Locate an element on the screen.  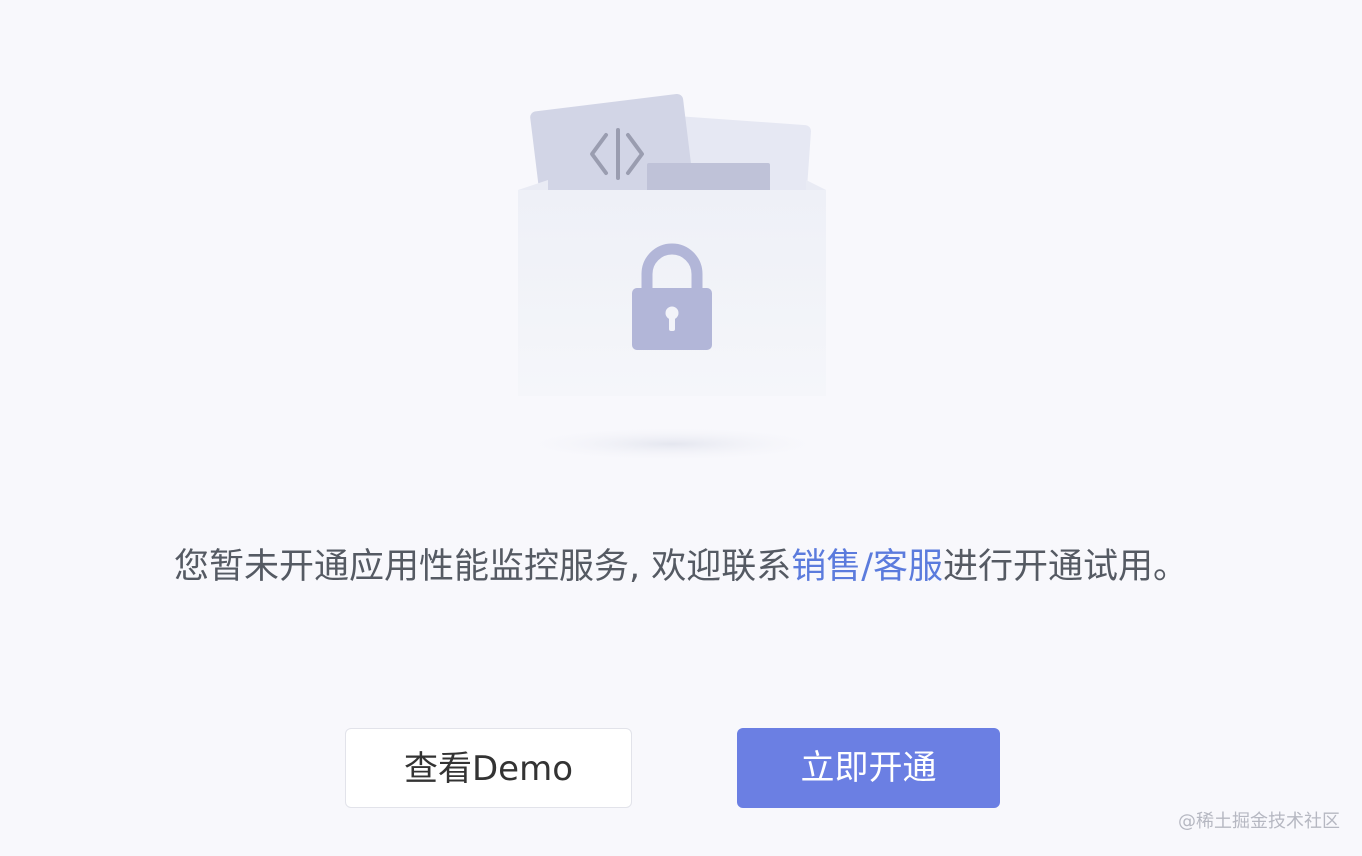
view-demo-button: 查看Demo is located at coordinates (488, 768).